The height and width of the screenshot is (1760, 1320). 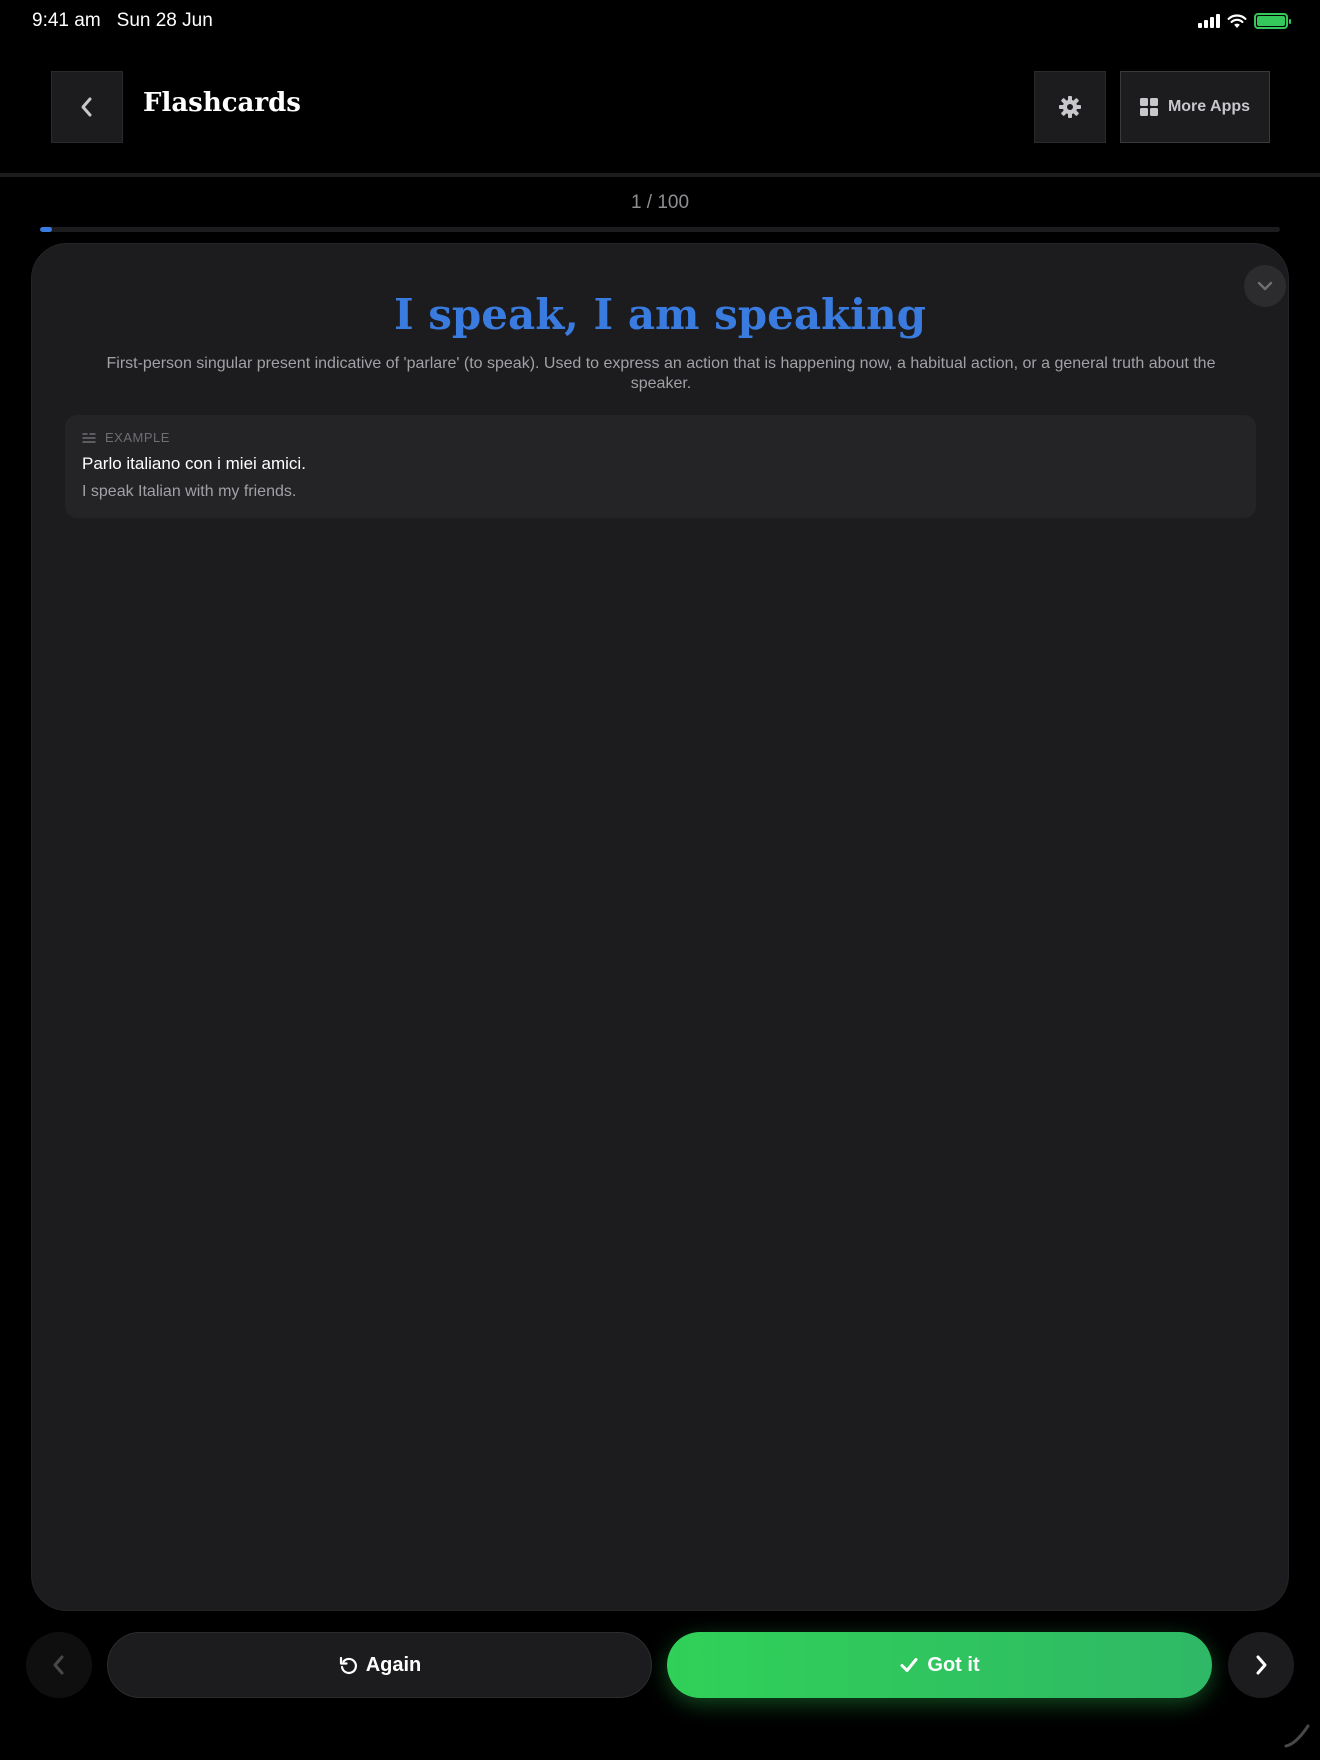 What do you see at coordinates (164, 20) in the screenshot?
I see `status-date: Sun 28 Jun` at bounding box center [164, 20].